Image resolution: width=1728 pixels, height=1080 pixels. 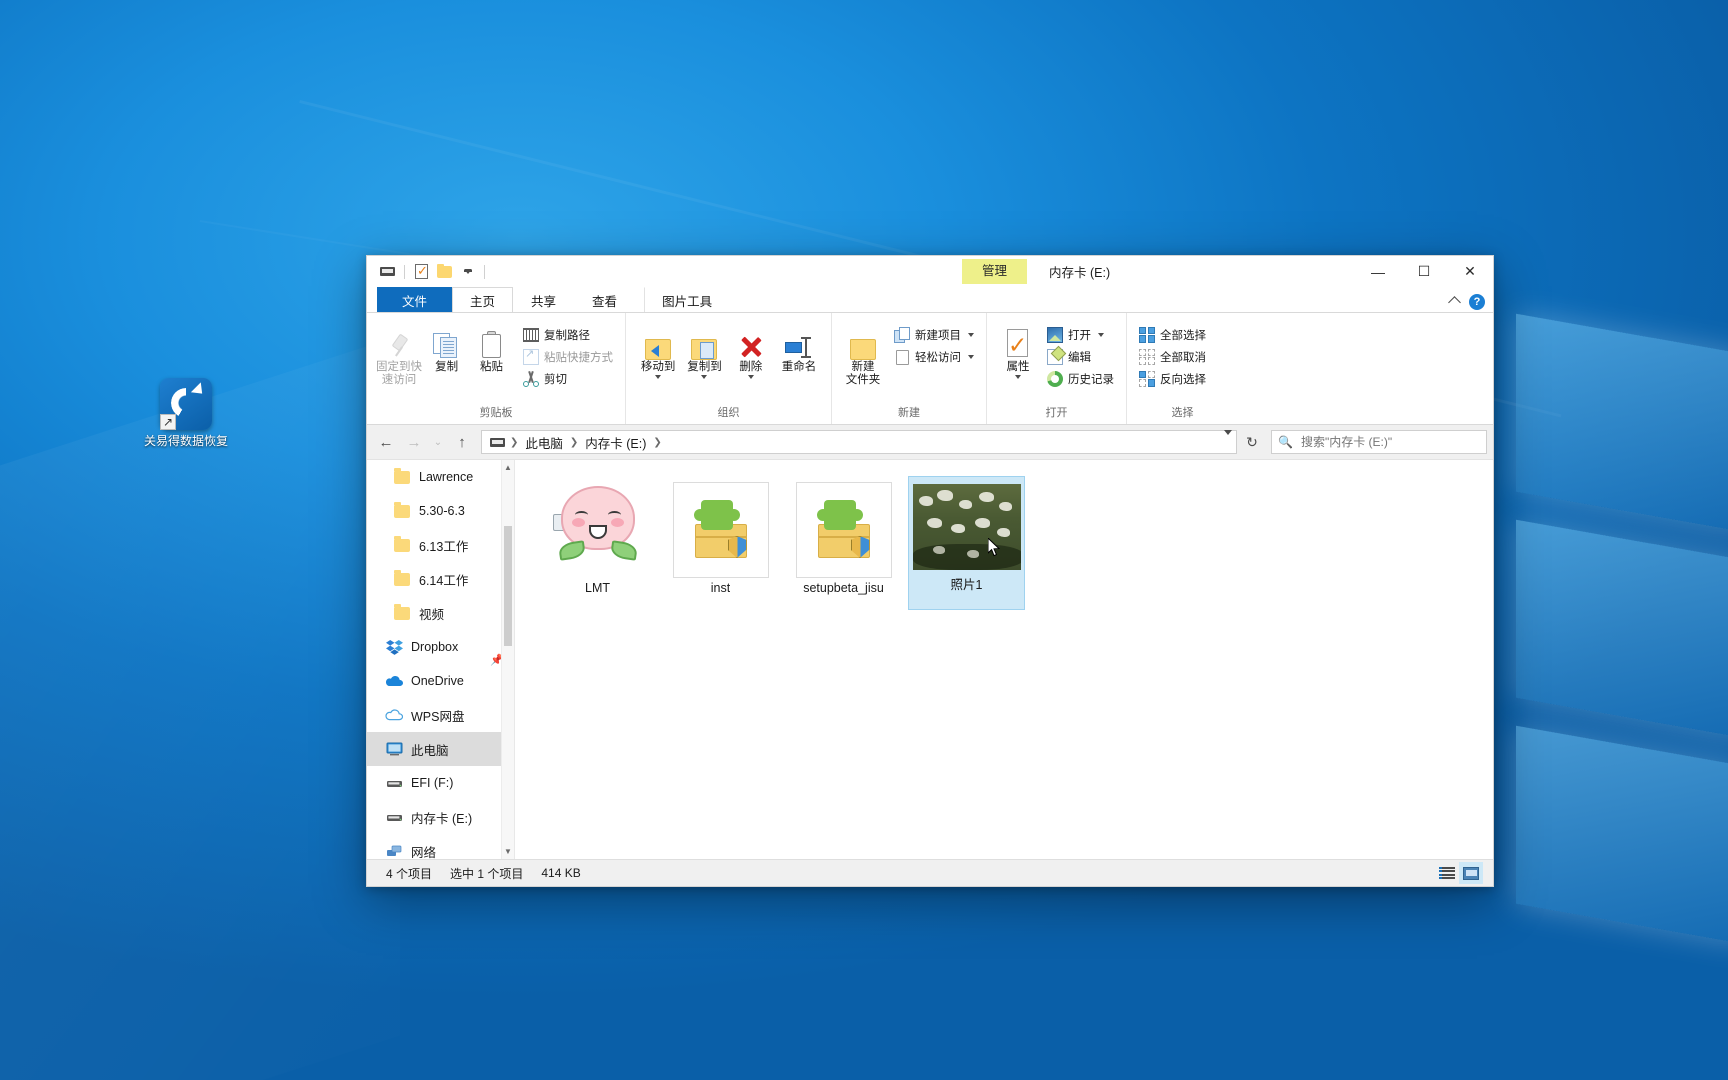 What do you see at coordinates (386, 442) in the screenshot?
I see `back-button: ←` at bounding box center [386, 442].